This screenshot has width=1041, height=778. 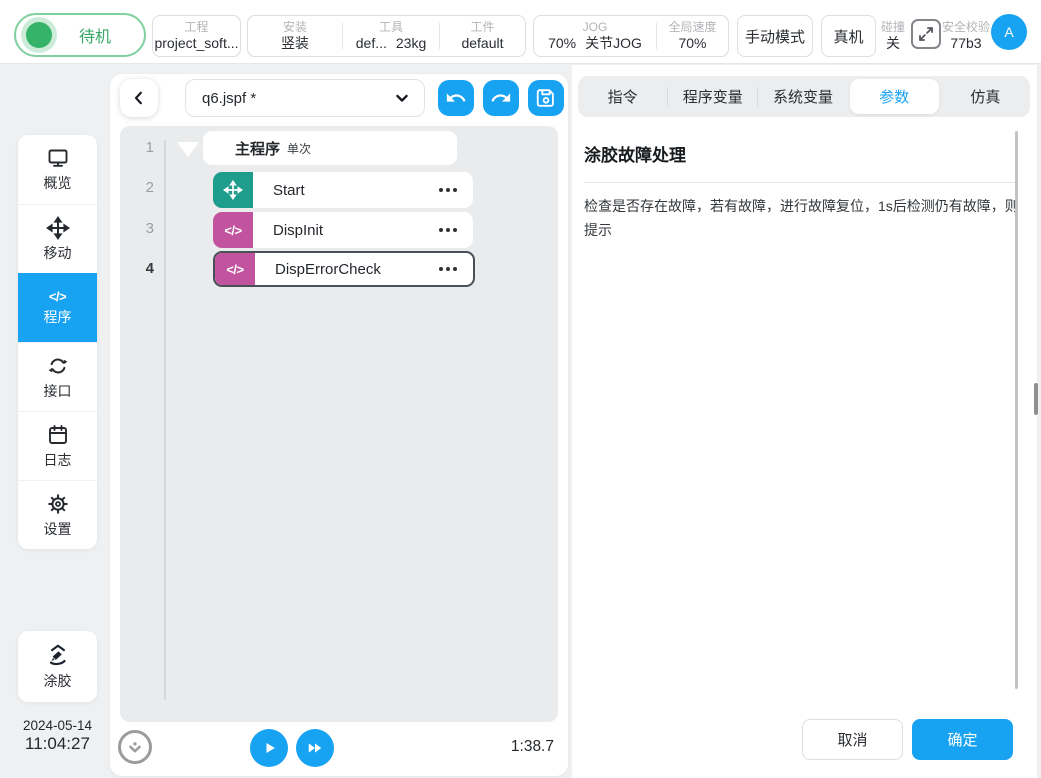 What do you see at coordinates (532, 746) in the screenshot?
I see `run-time-display: 1:38.7` at bounding box center [532, 746].